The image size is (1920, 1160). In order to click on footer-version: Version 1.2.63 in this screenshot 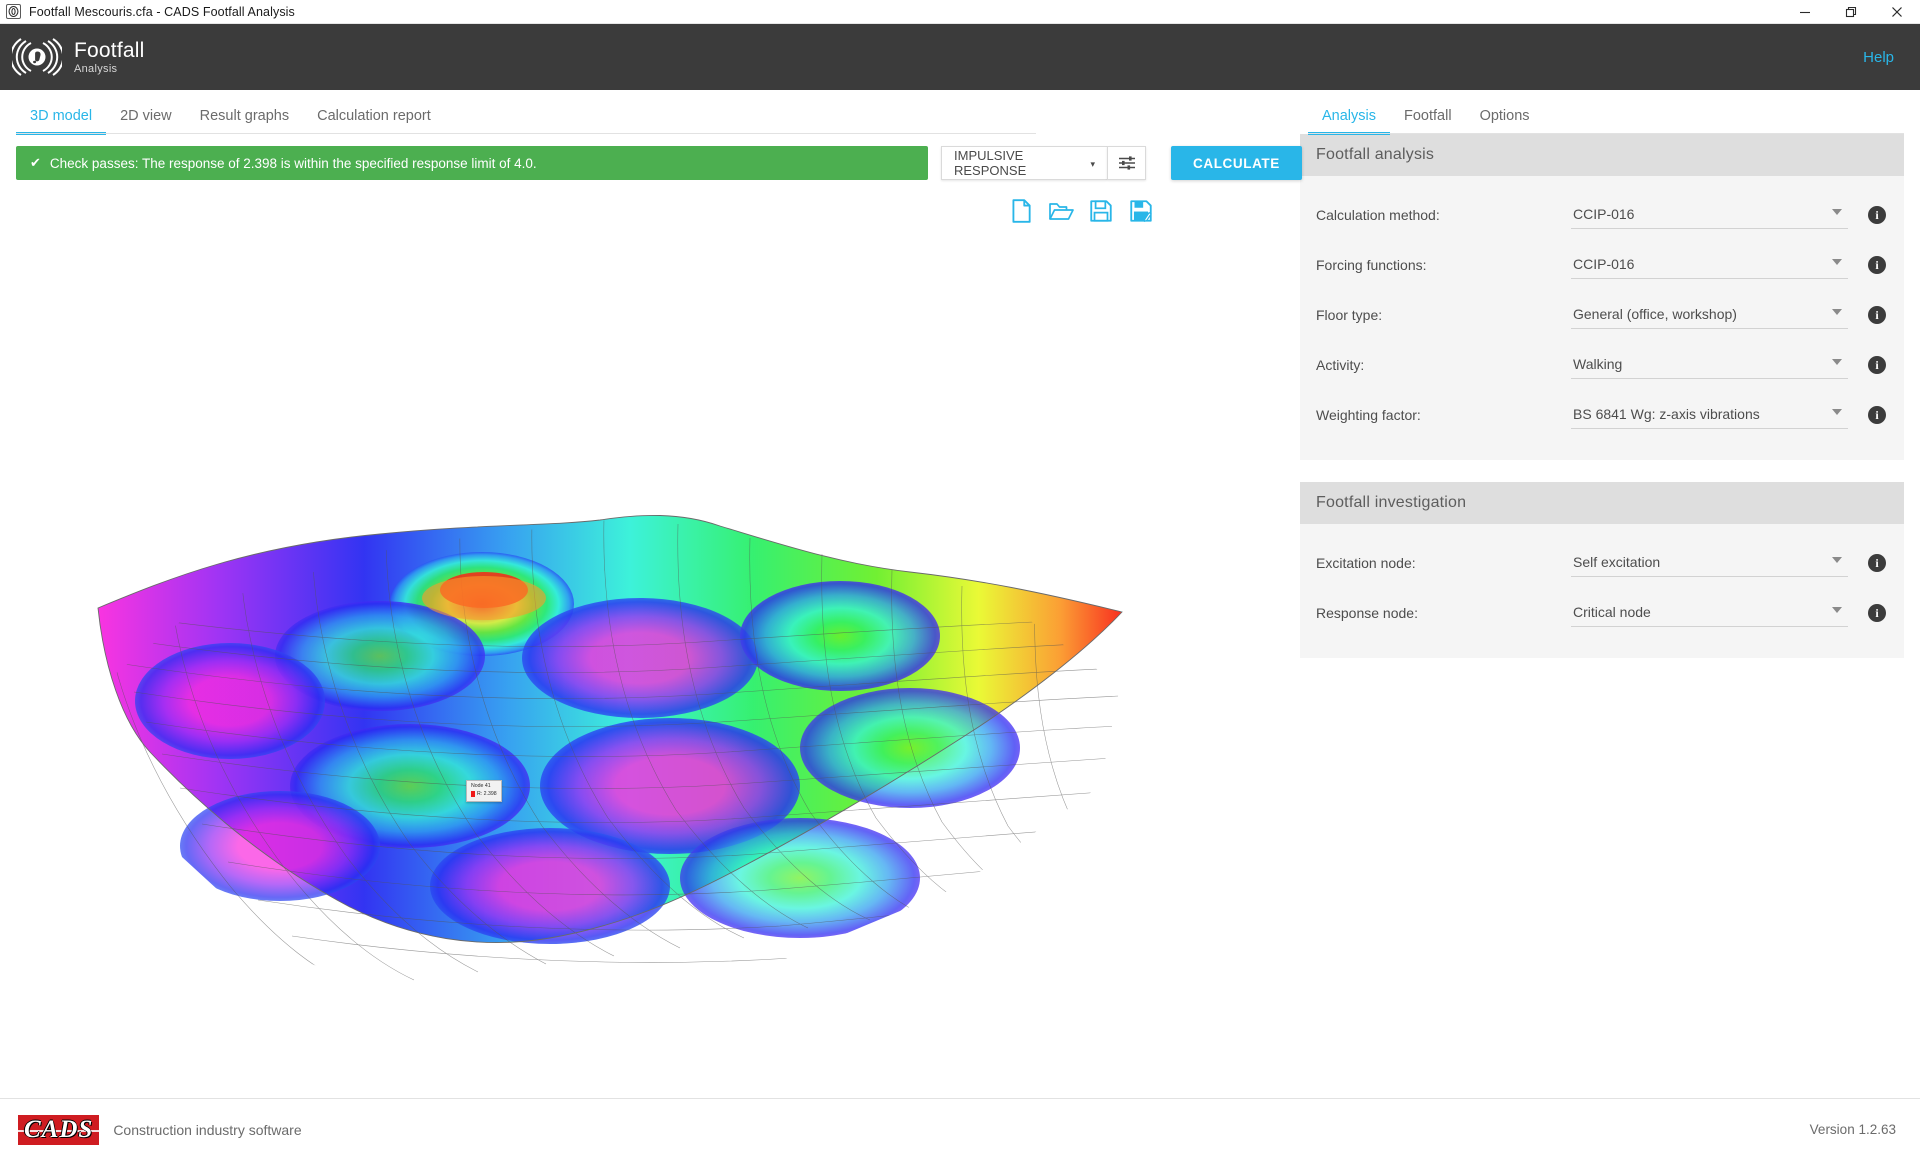, I will do `click(1852, 1129)`.